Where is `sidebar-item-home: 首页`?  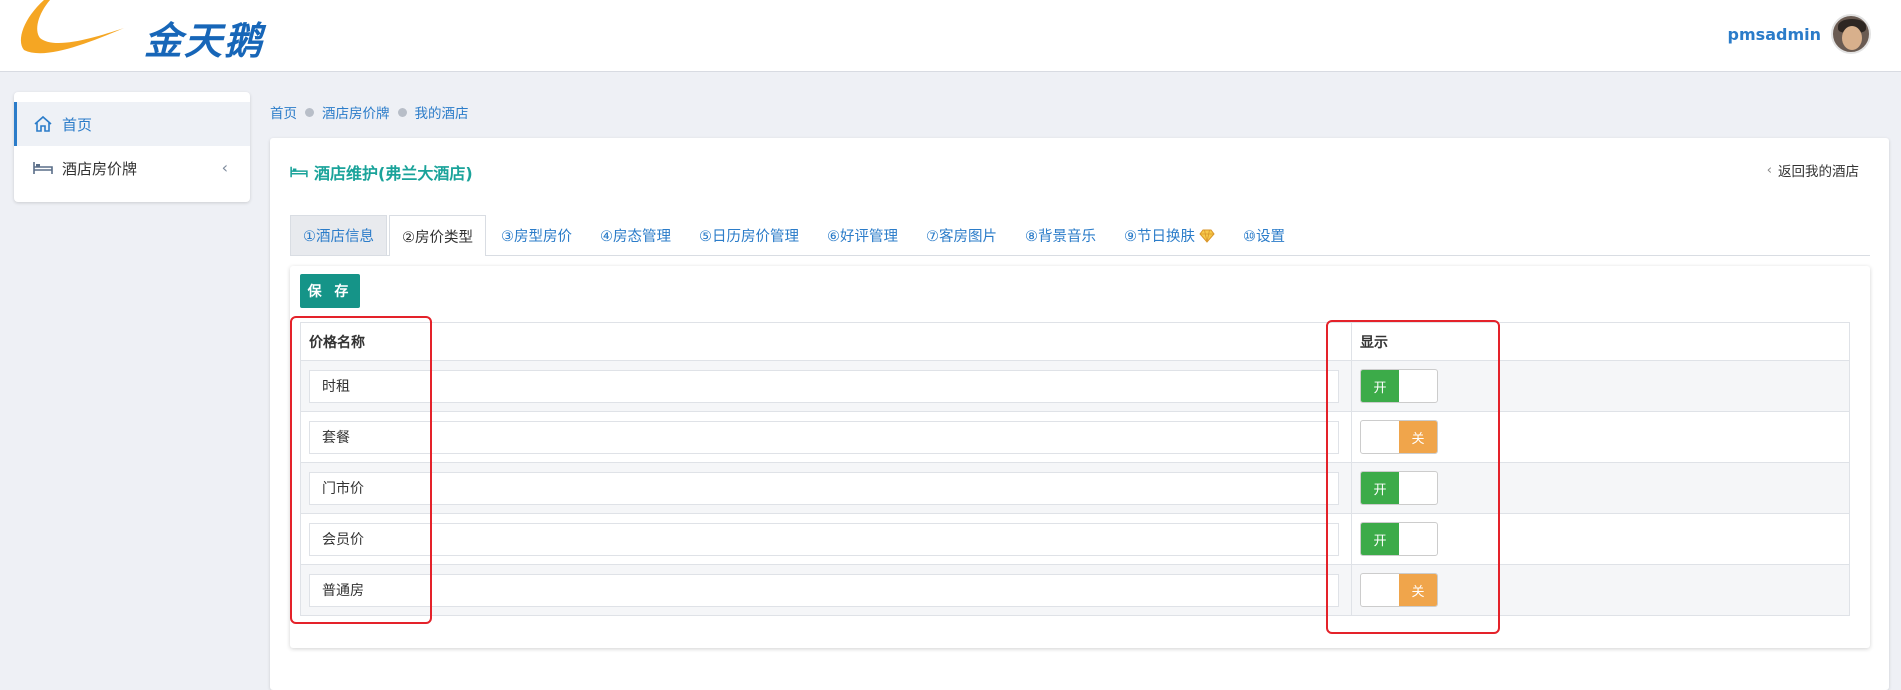
sidebar-item-home: 首页 is located at coordinates (132, 124).